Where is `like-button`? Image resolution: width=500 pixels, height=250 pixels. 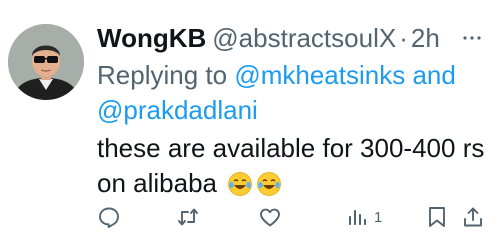 like-button is located at coordinates (270, 217).